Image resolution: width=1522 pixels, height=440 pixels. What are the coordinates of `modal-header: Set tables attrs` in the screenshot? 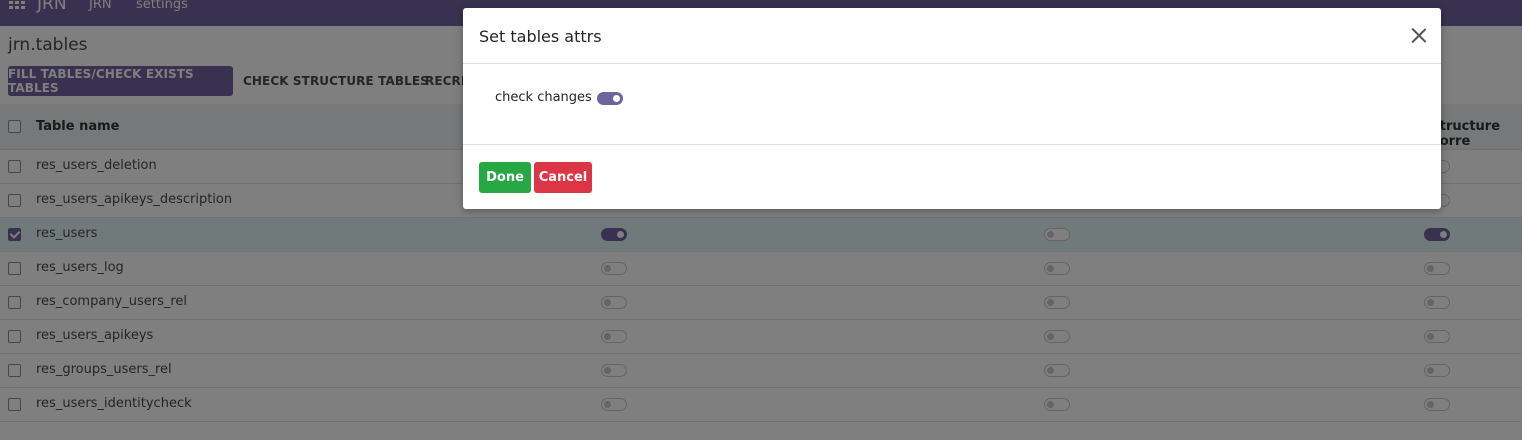 It's located at (952, 36).